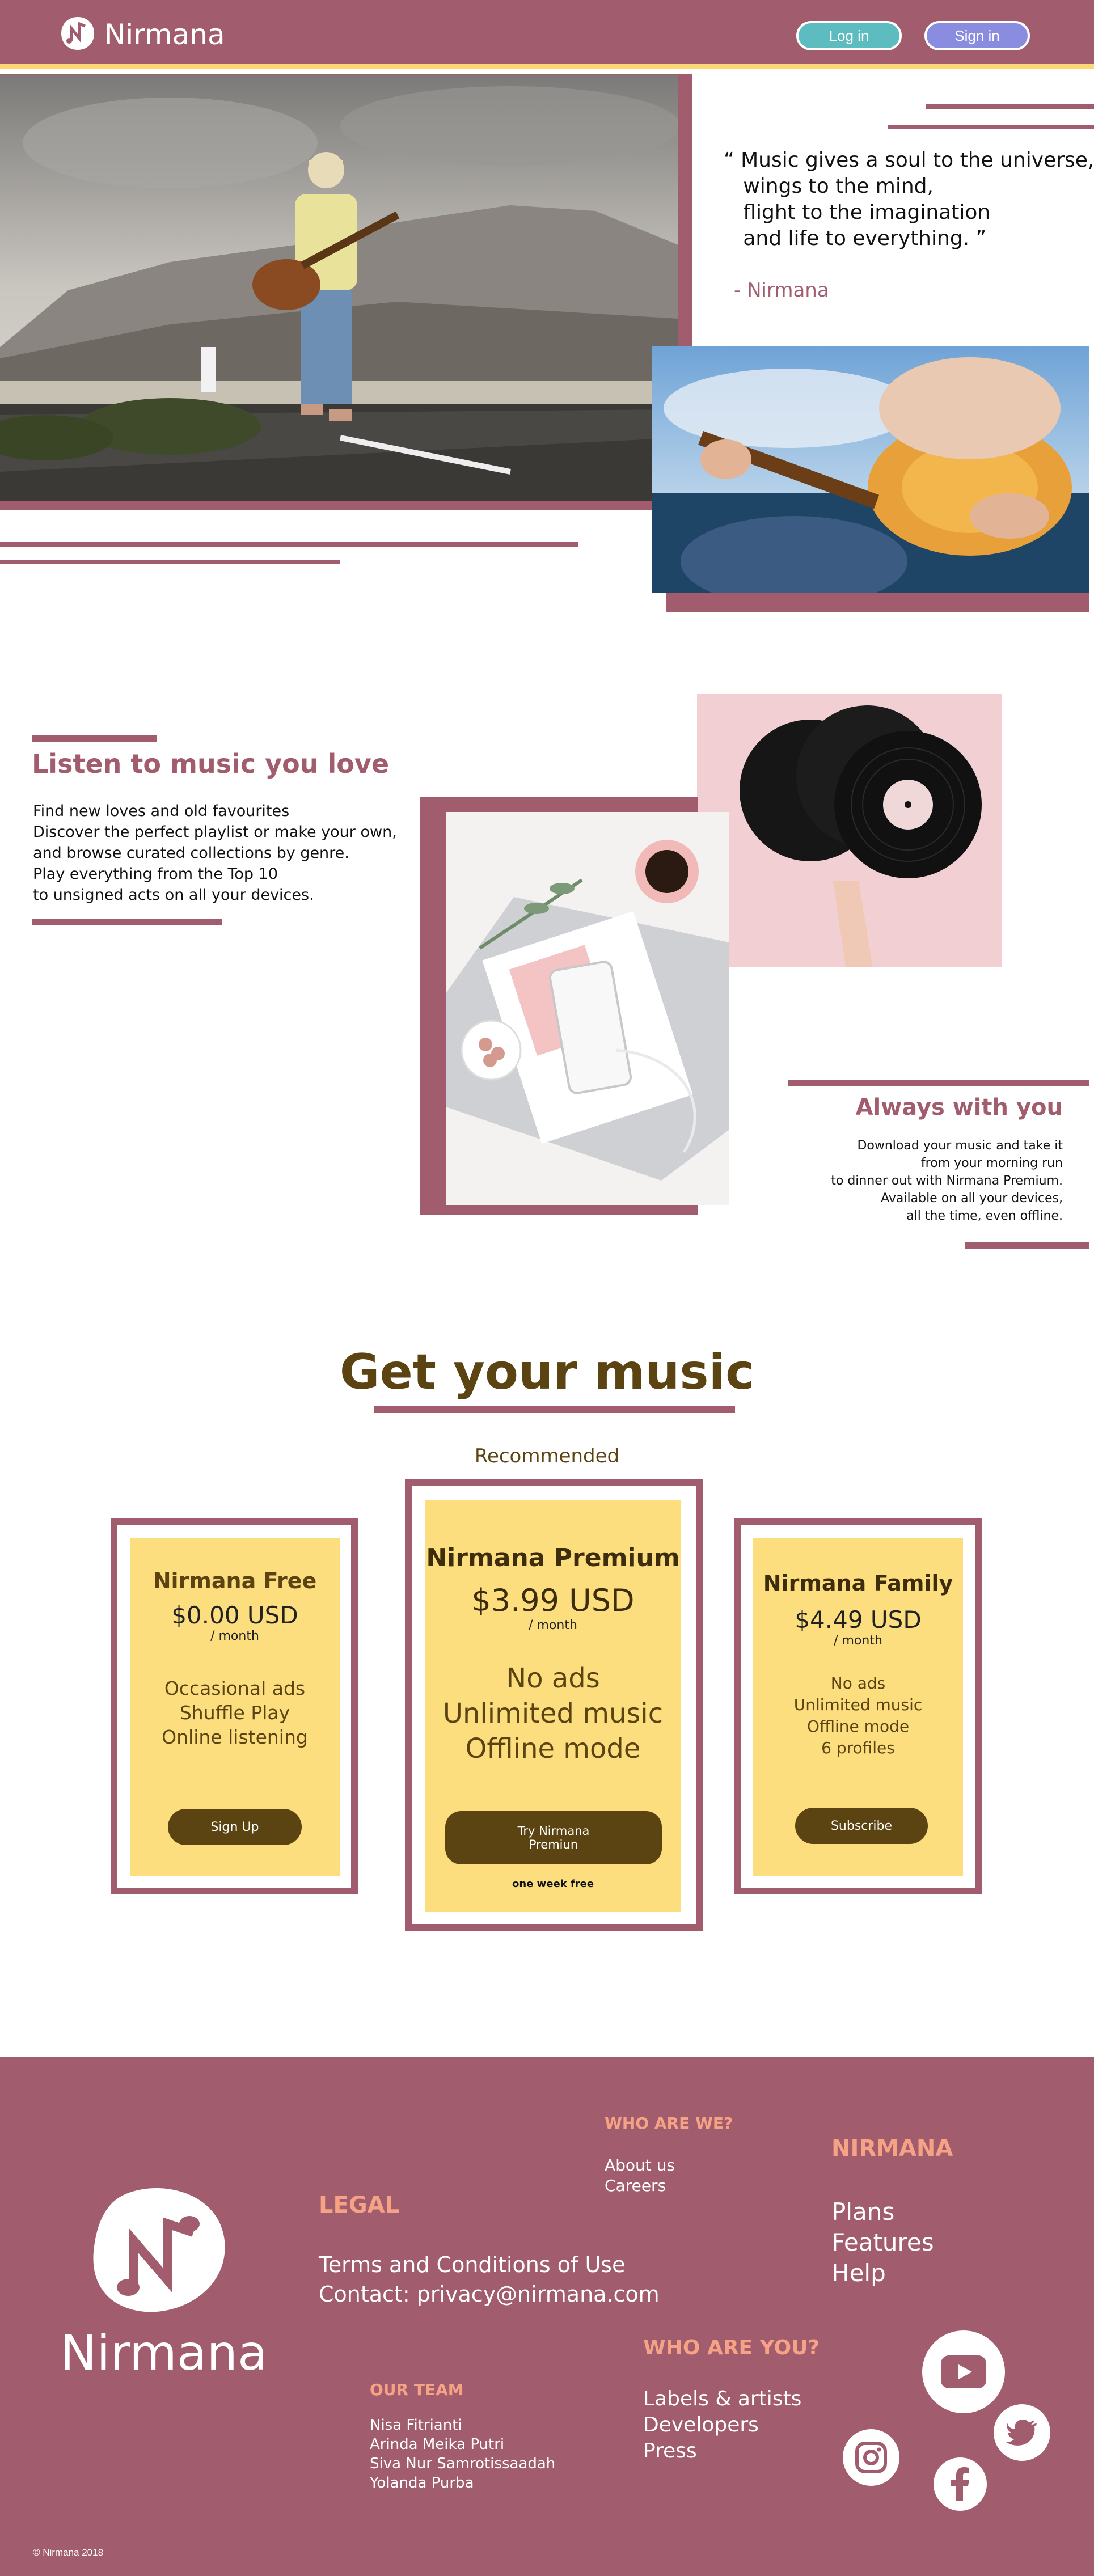 This screenshot has width=1094, height=2576. I want to click on footer-brand: Nirmana, so click(164, 2353).